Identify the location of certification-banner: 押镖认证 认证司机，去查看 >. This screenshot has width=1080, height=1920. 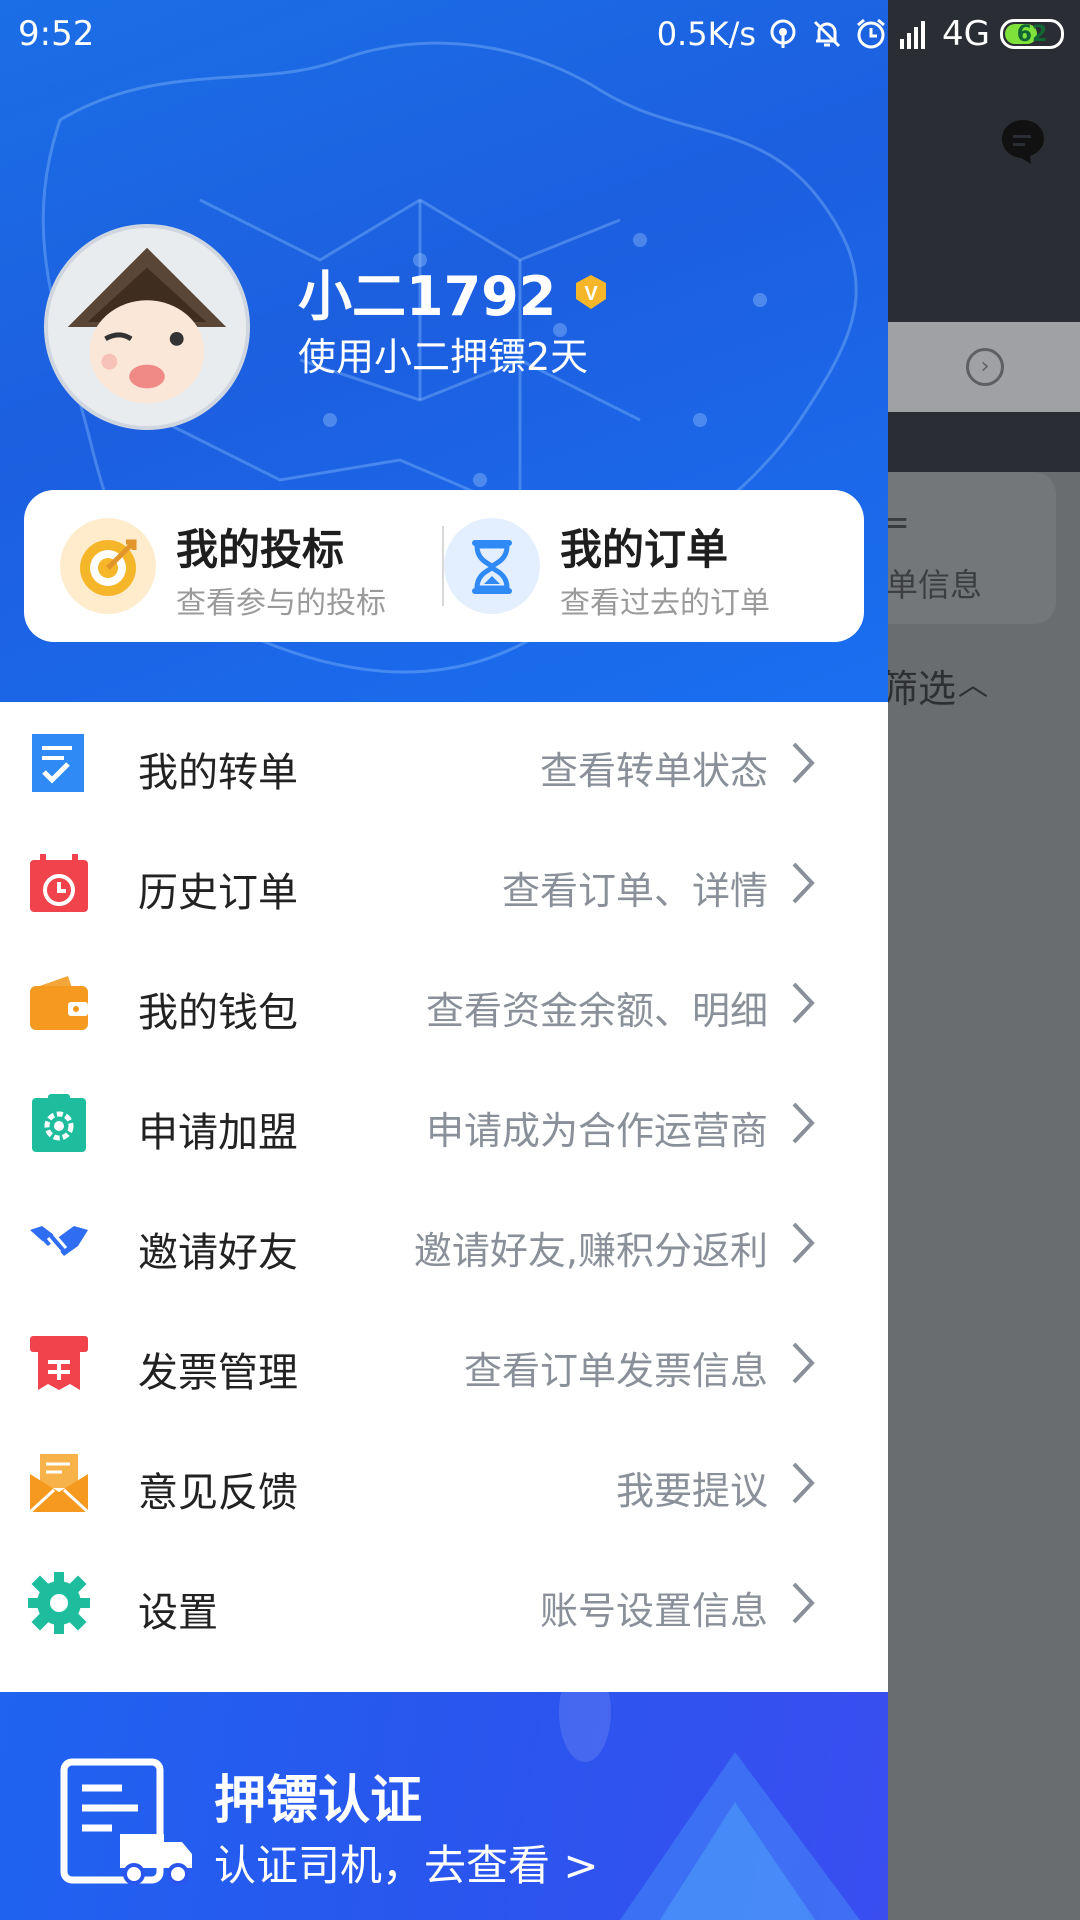
(444, 1806).